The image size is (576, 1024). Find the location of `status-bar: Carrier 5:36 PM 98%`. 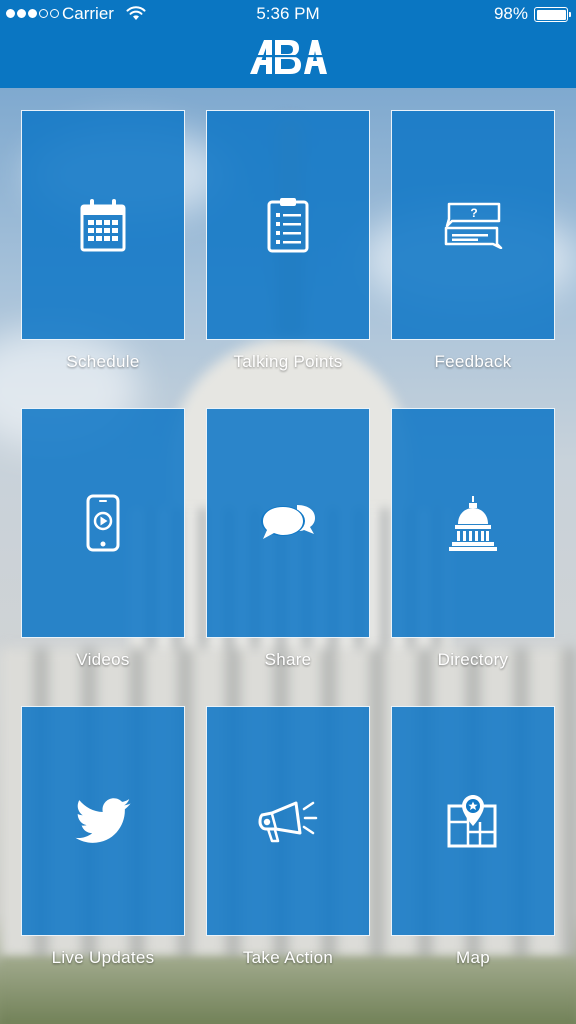

status-bar: Carrier 5:36 PM 98% is located at coordinates (288, 14).